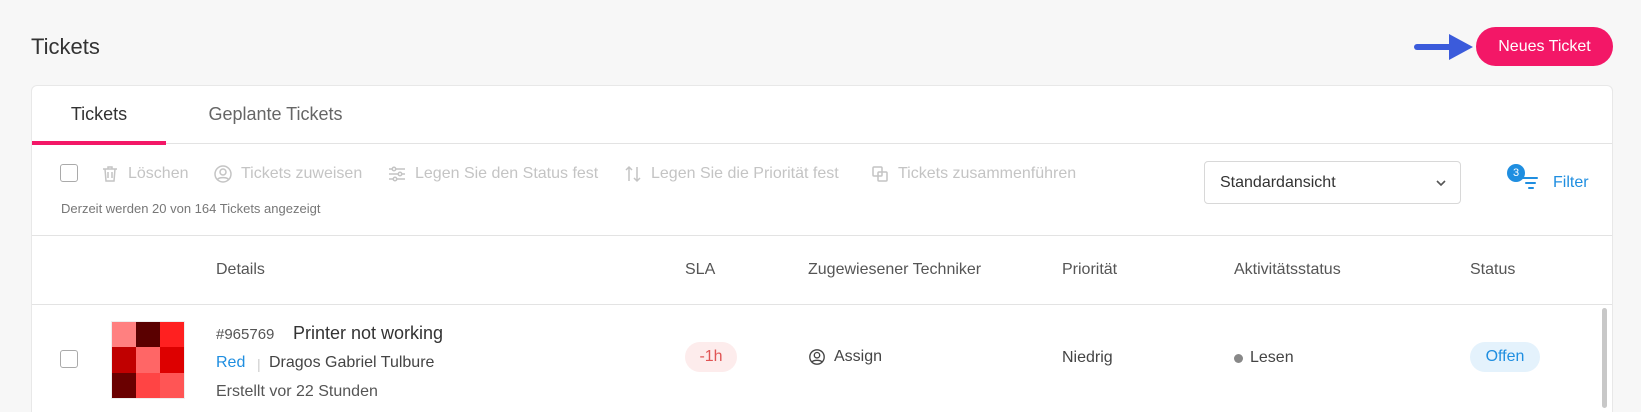  What do you see at coordinates (69, 173) in the screenshot?
I see `select-all-checkbox` at bounding box center [69, 173].